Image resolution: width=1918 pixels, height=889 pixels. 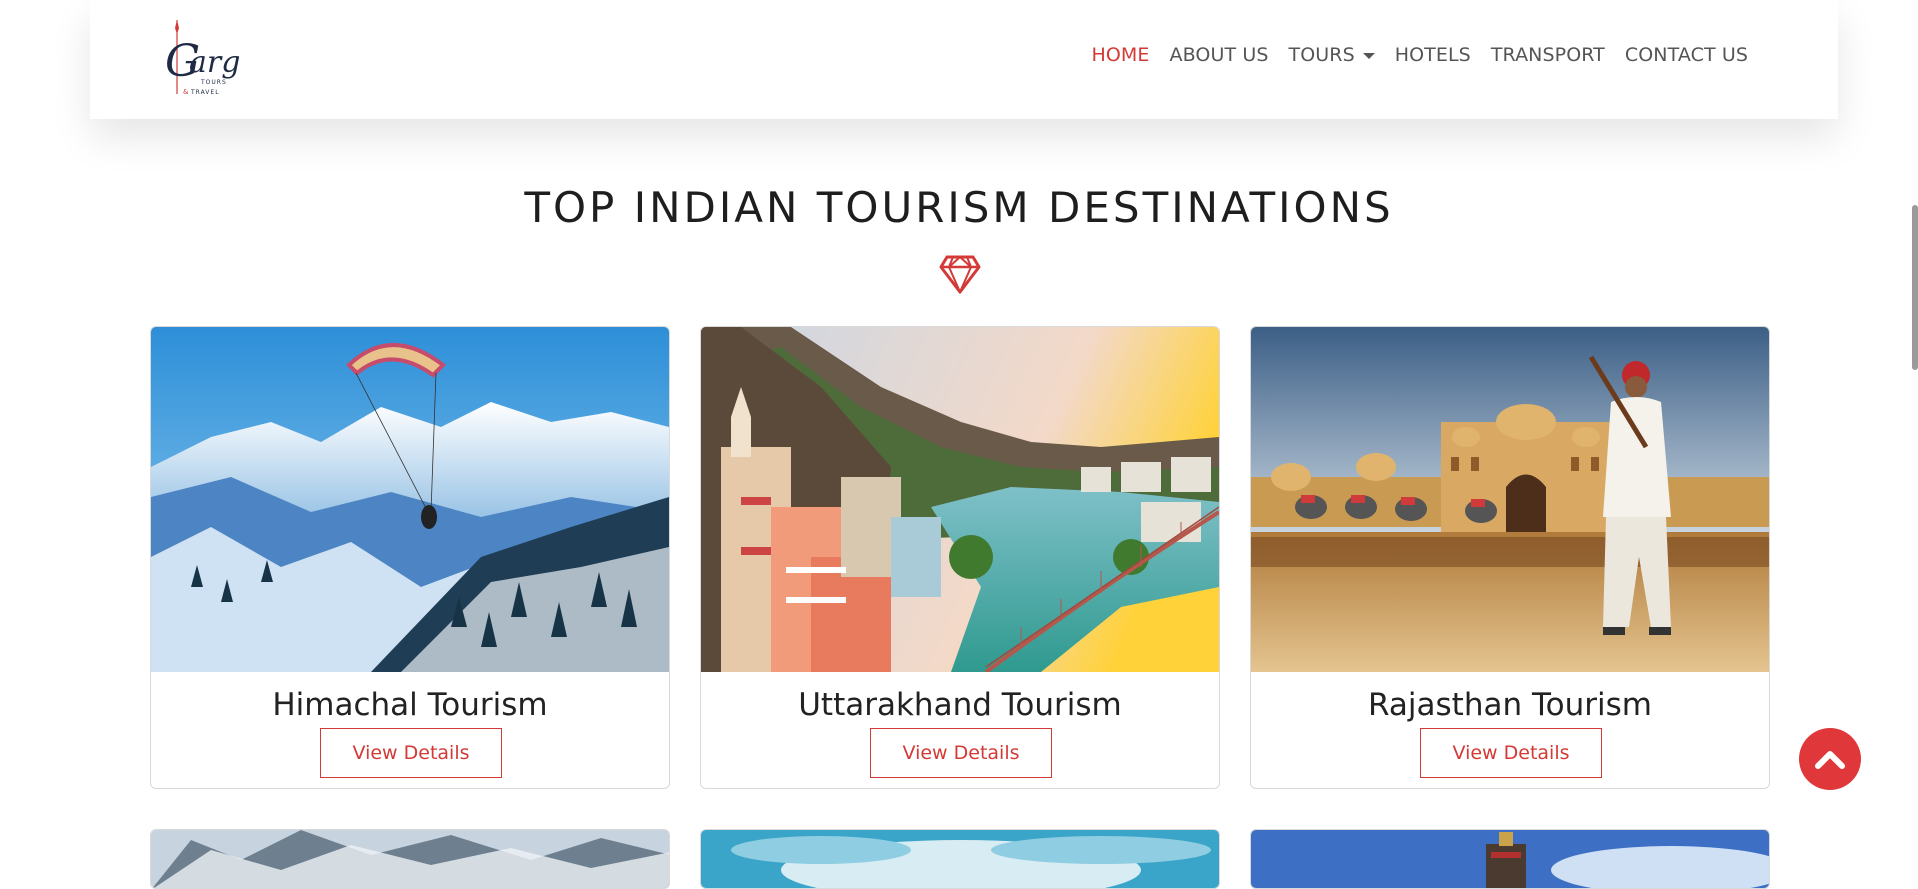 I want to click on chevron-up-icon, so click(x=1830, y=760).